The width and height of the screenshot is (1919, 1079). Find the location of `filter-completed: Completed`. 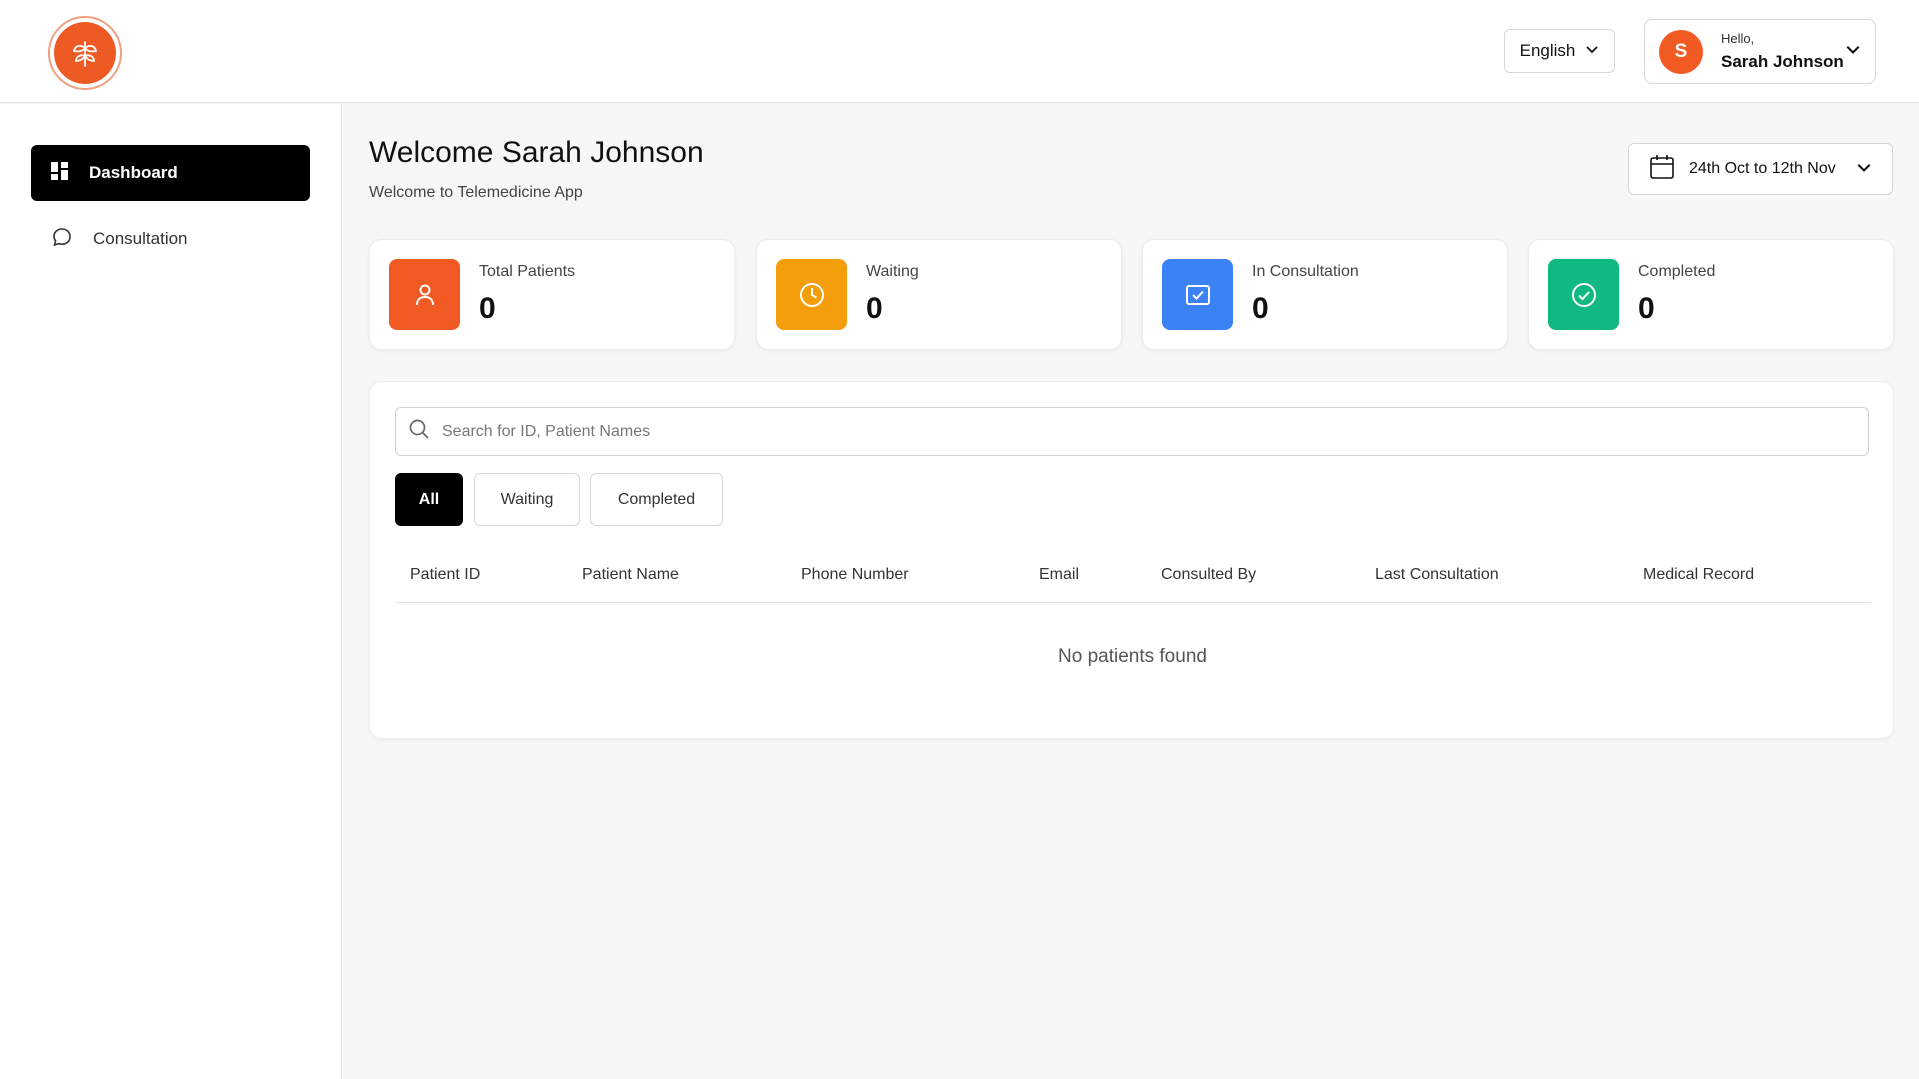

filter-completed: Completed is located at coordinates (656, 499).